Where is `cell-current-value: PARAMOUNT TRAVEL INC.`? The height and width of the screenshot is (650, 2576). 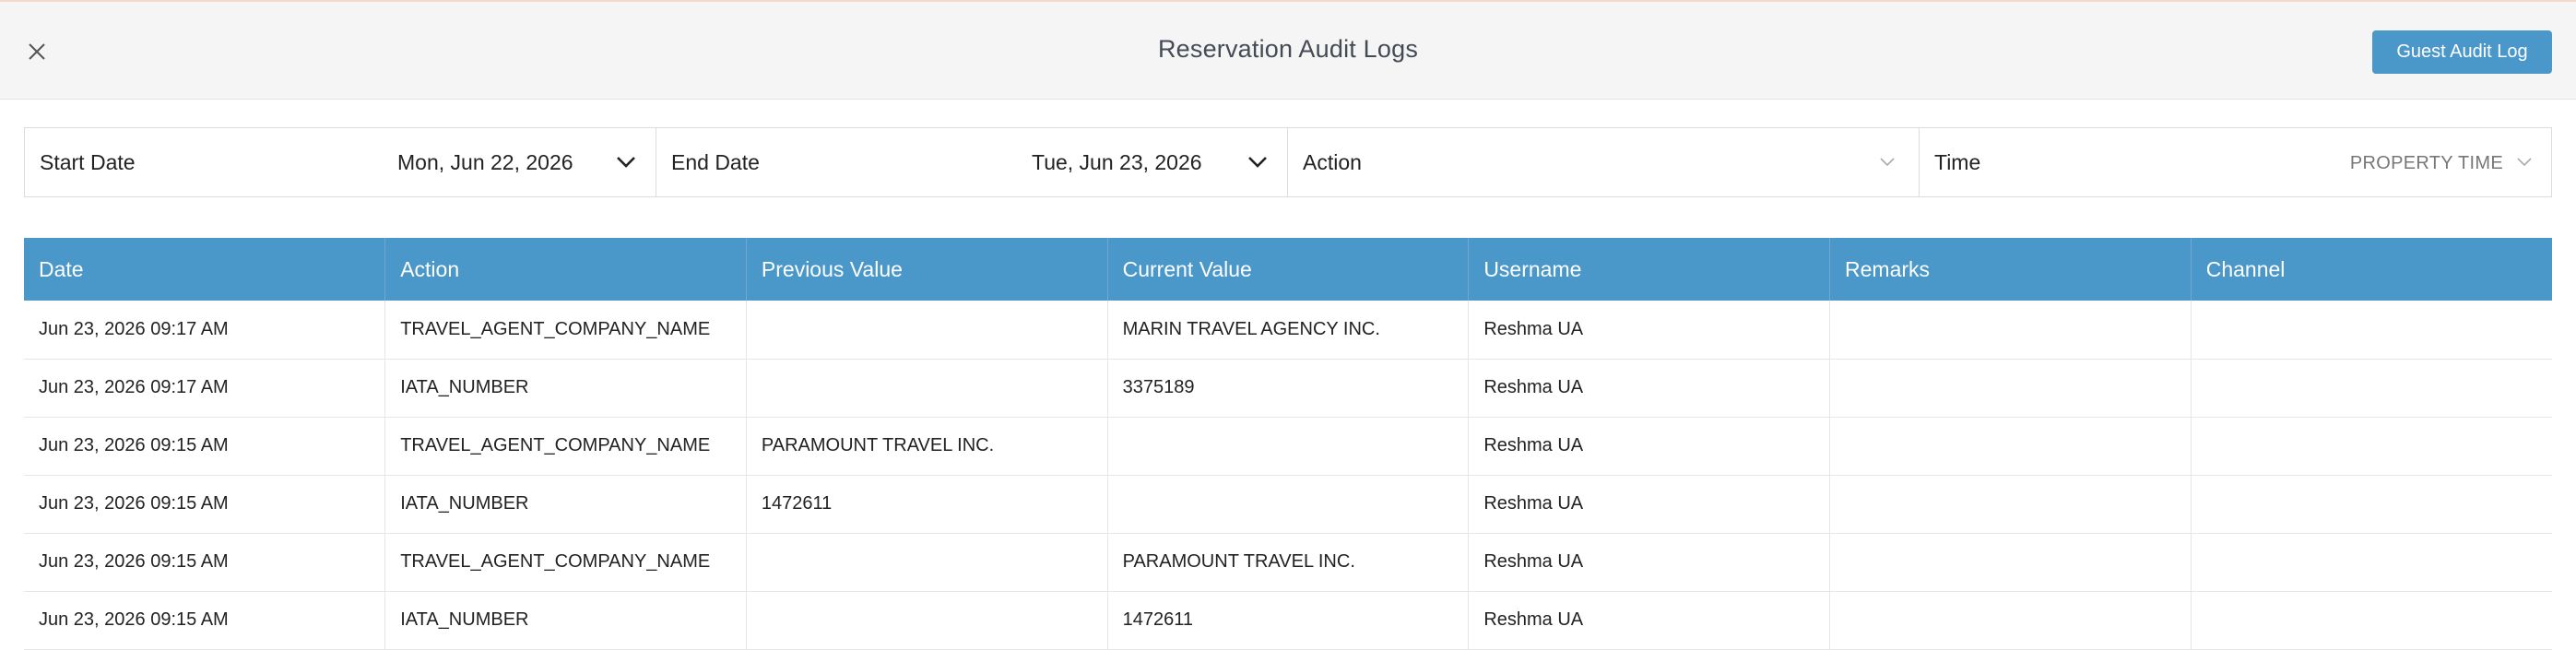 cell-current-value: PARAMOUNT TRAVEL INC. is located at coordinates (1288, 562).